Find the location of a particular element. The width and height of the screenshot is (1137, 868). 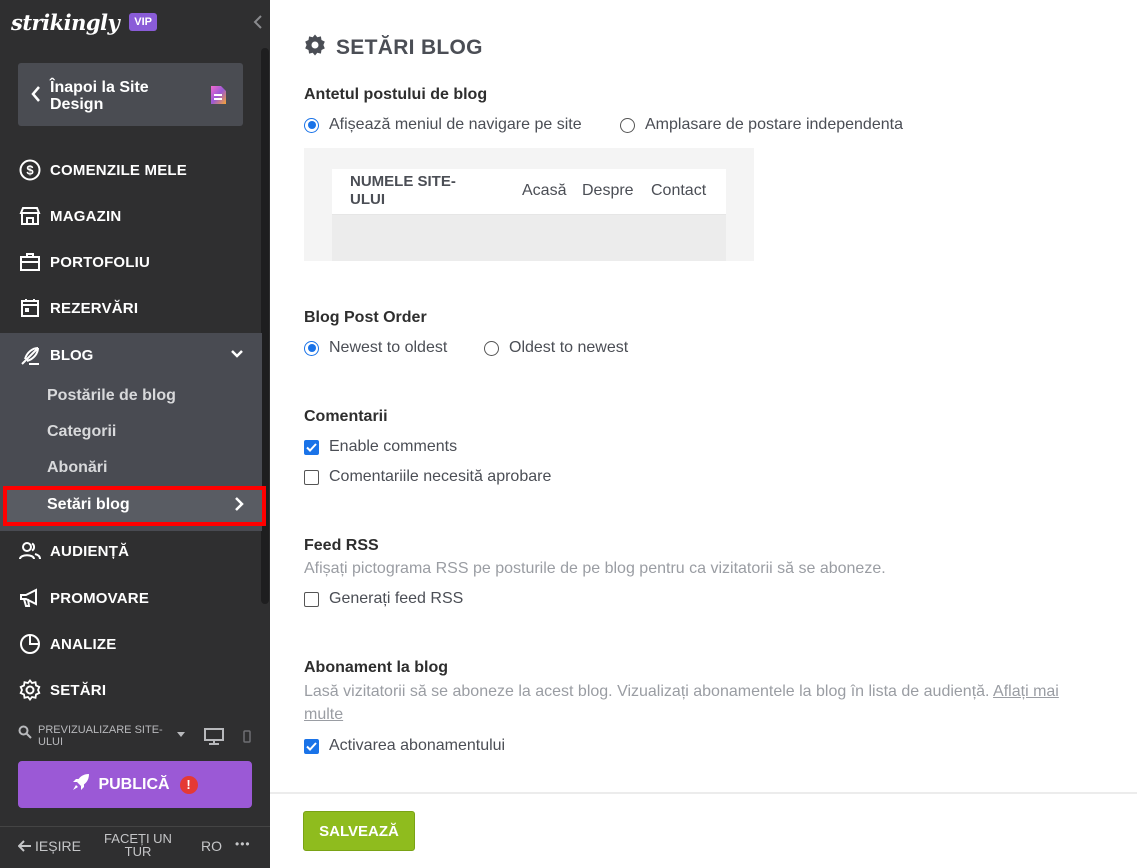

save-label: SALVEAZĂ is located at coordinates (359, 831).